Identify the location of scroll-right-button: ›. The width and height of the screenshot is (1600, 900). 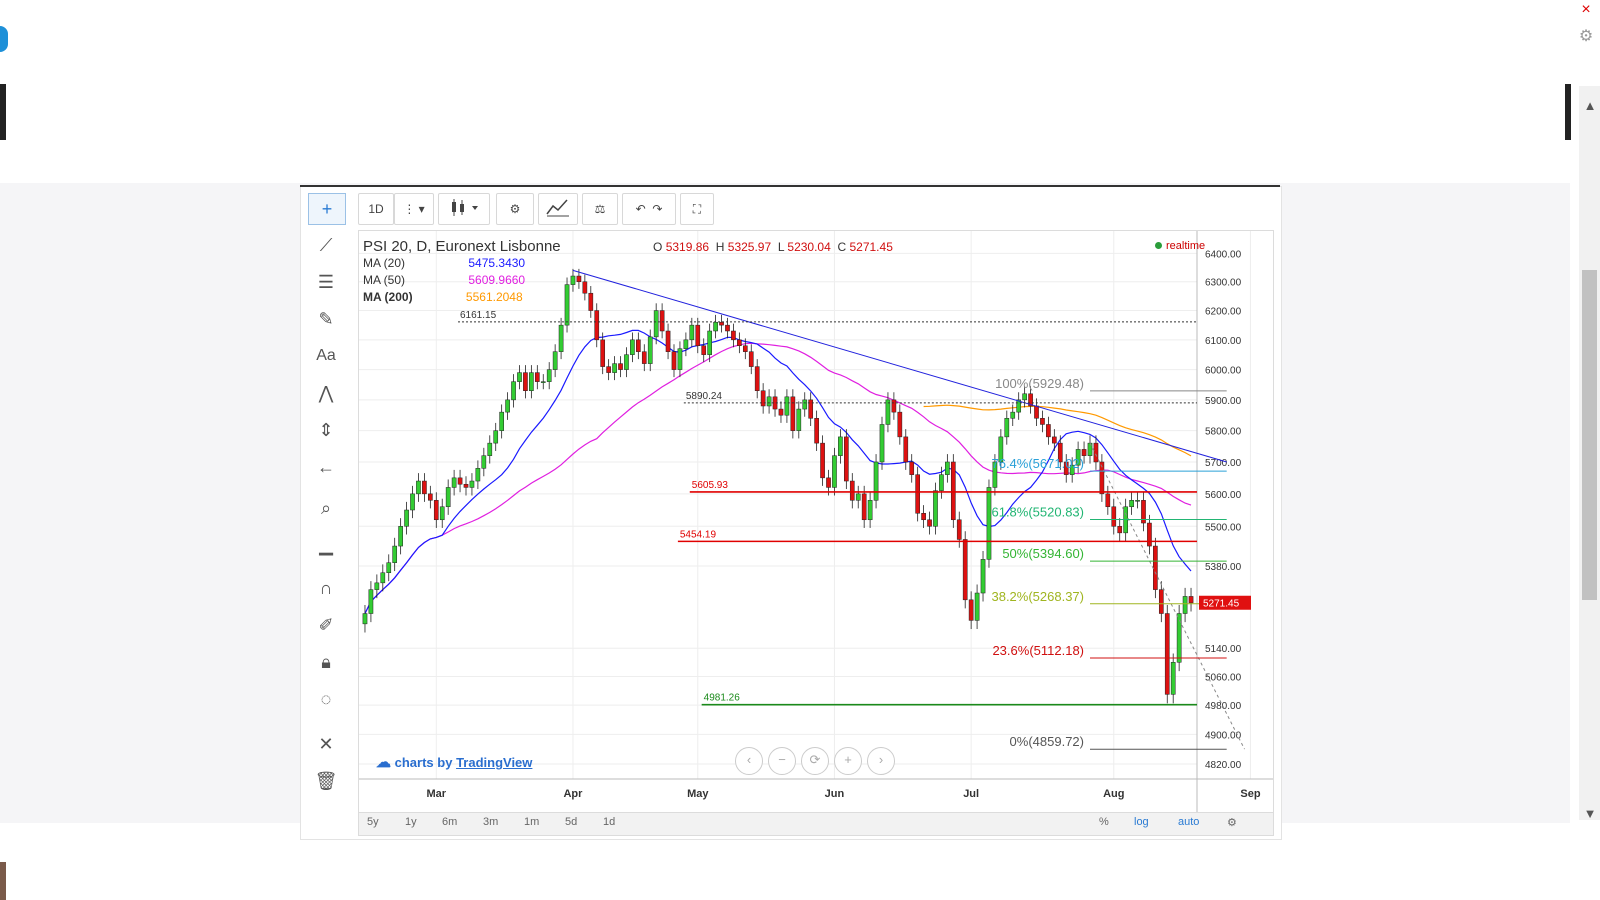
(881, 761).